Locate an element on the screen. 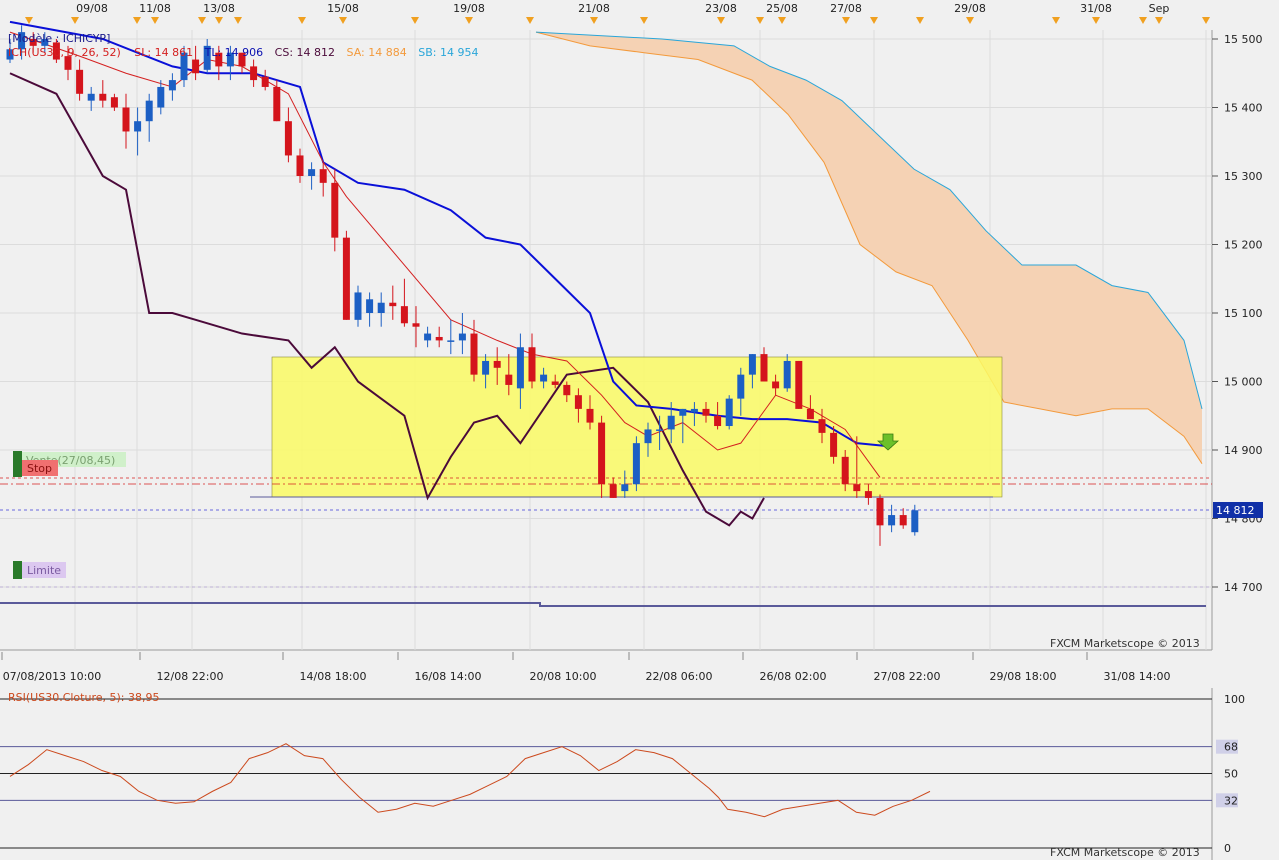  rsi-level-label-0: 100 is located at coordinates (1234, 699).